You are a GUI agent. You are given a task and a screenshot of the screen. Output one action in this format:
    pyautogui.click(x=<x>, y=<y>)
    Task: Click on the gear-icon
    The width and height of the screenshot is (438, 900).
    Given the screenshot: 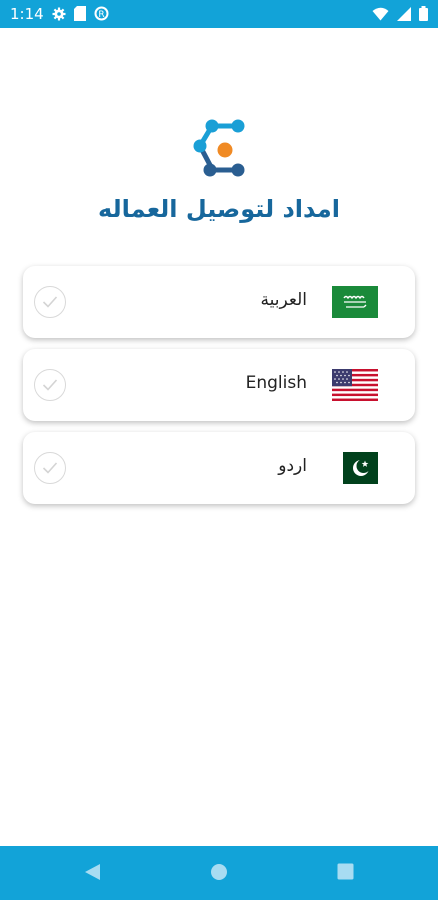 What is the action you would take?
    pyautogui.click(x=59, y=14)
    